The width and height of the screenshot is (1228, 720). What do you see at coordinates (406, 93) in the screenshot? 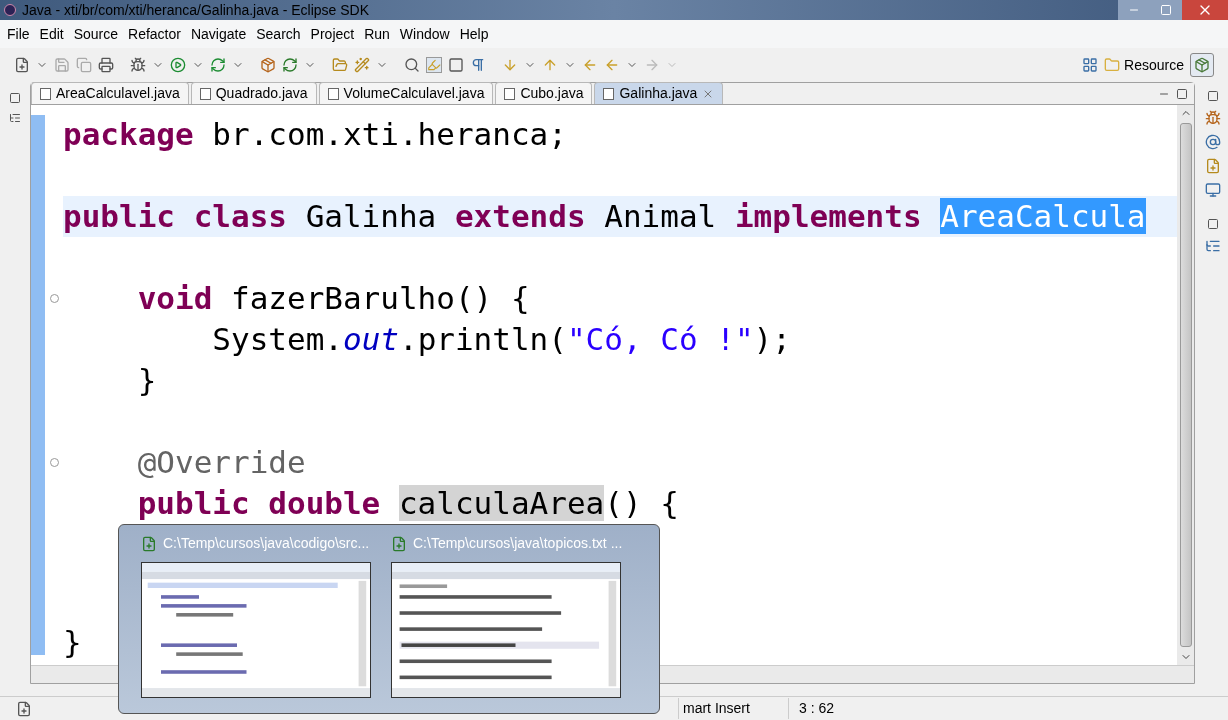
I see `editor-tab: VolumeCalculavel.java` at bounding box center [406, 93].